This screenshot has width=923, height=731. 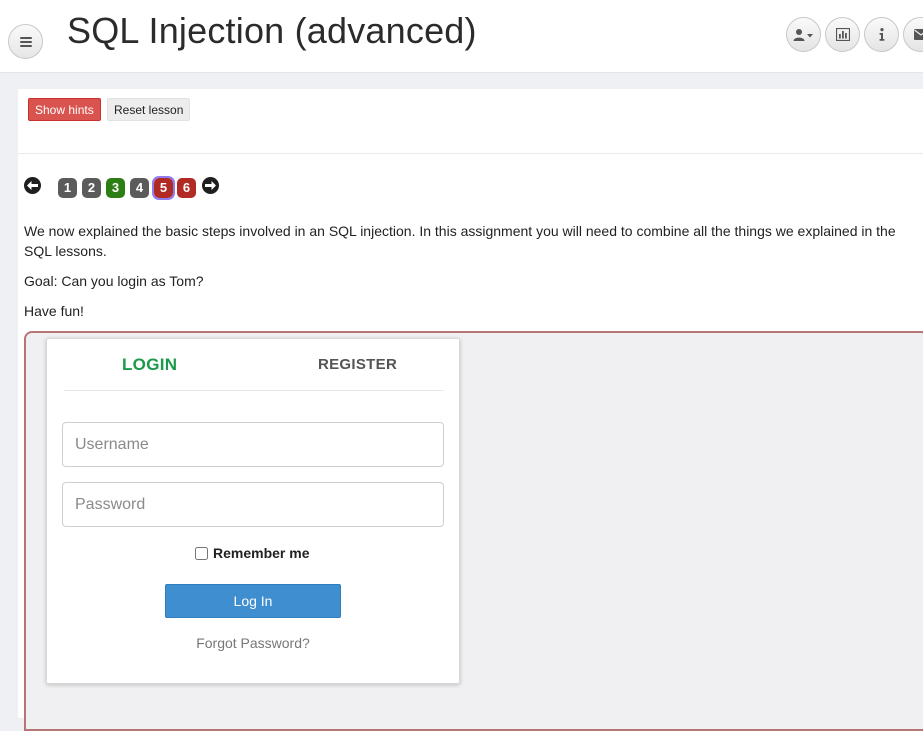 I want to click on page-title: SQL Injection (advanced), so click(x=272, y=31).